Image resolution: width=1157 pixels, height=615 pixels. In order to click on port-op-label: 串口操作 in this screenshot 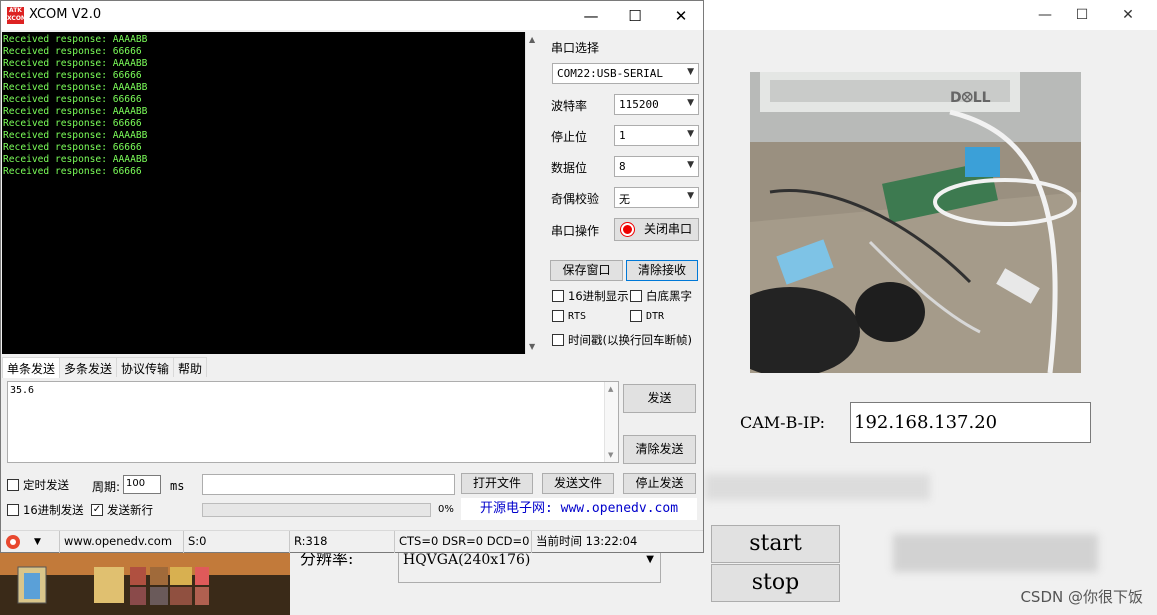, I will do `click(575, 231)`.